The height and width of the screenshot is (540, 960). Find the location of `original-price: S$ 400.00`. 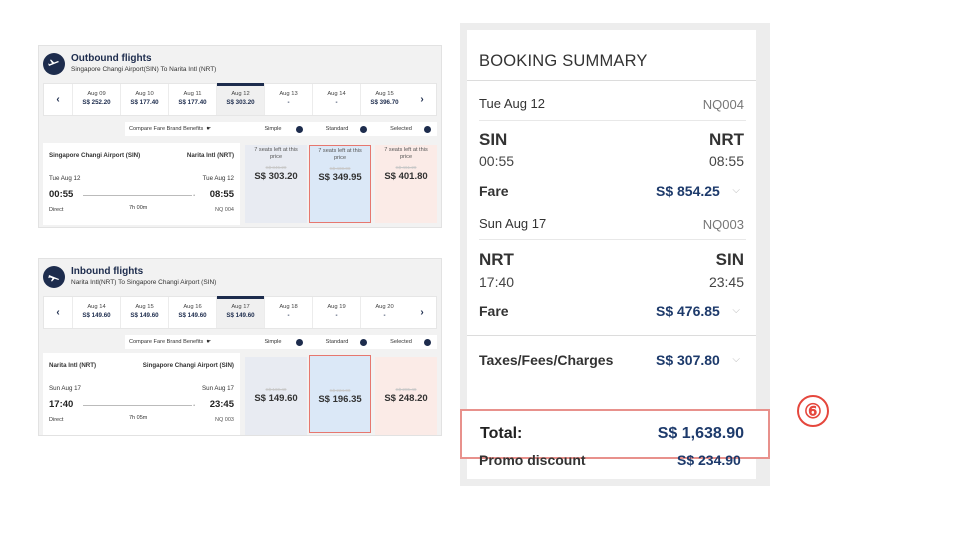

original-price: S$ 400.00 is located at coordinates (340, 168).